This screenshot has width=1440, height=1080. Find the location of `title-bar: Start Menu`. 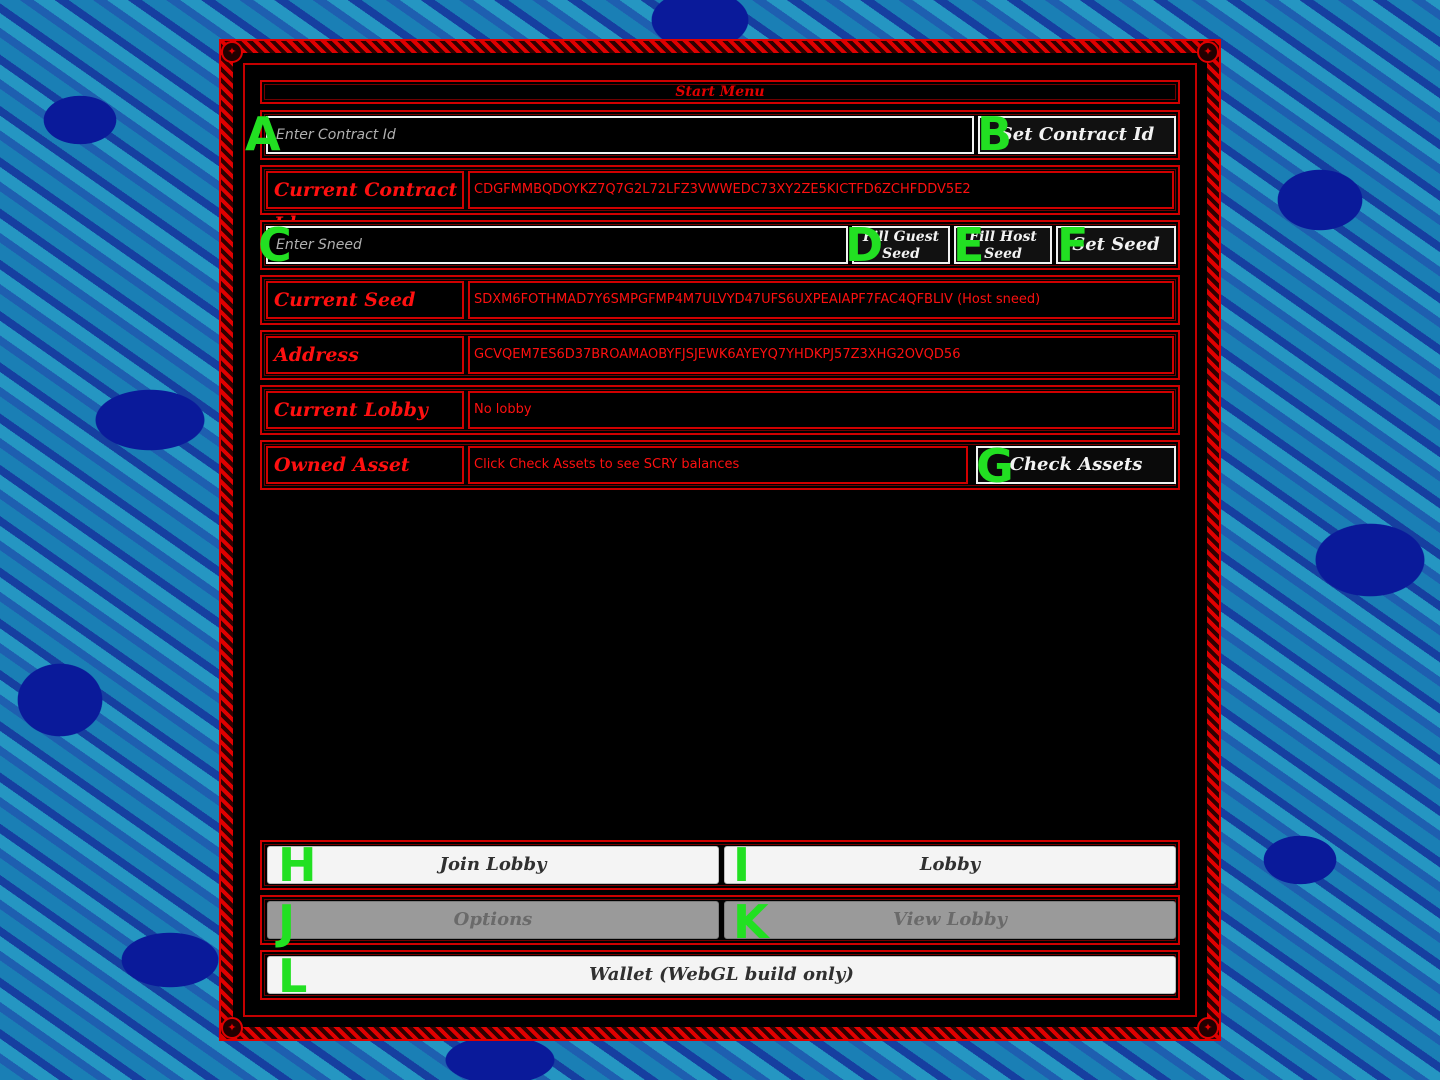

title-bar: Start Menu is located at coordinates (720, 92).